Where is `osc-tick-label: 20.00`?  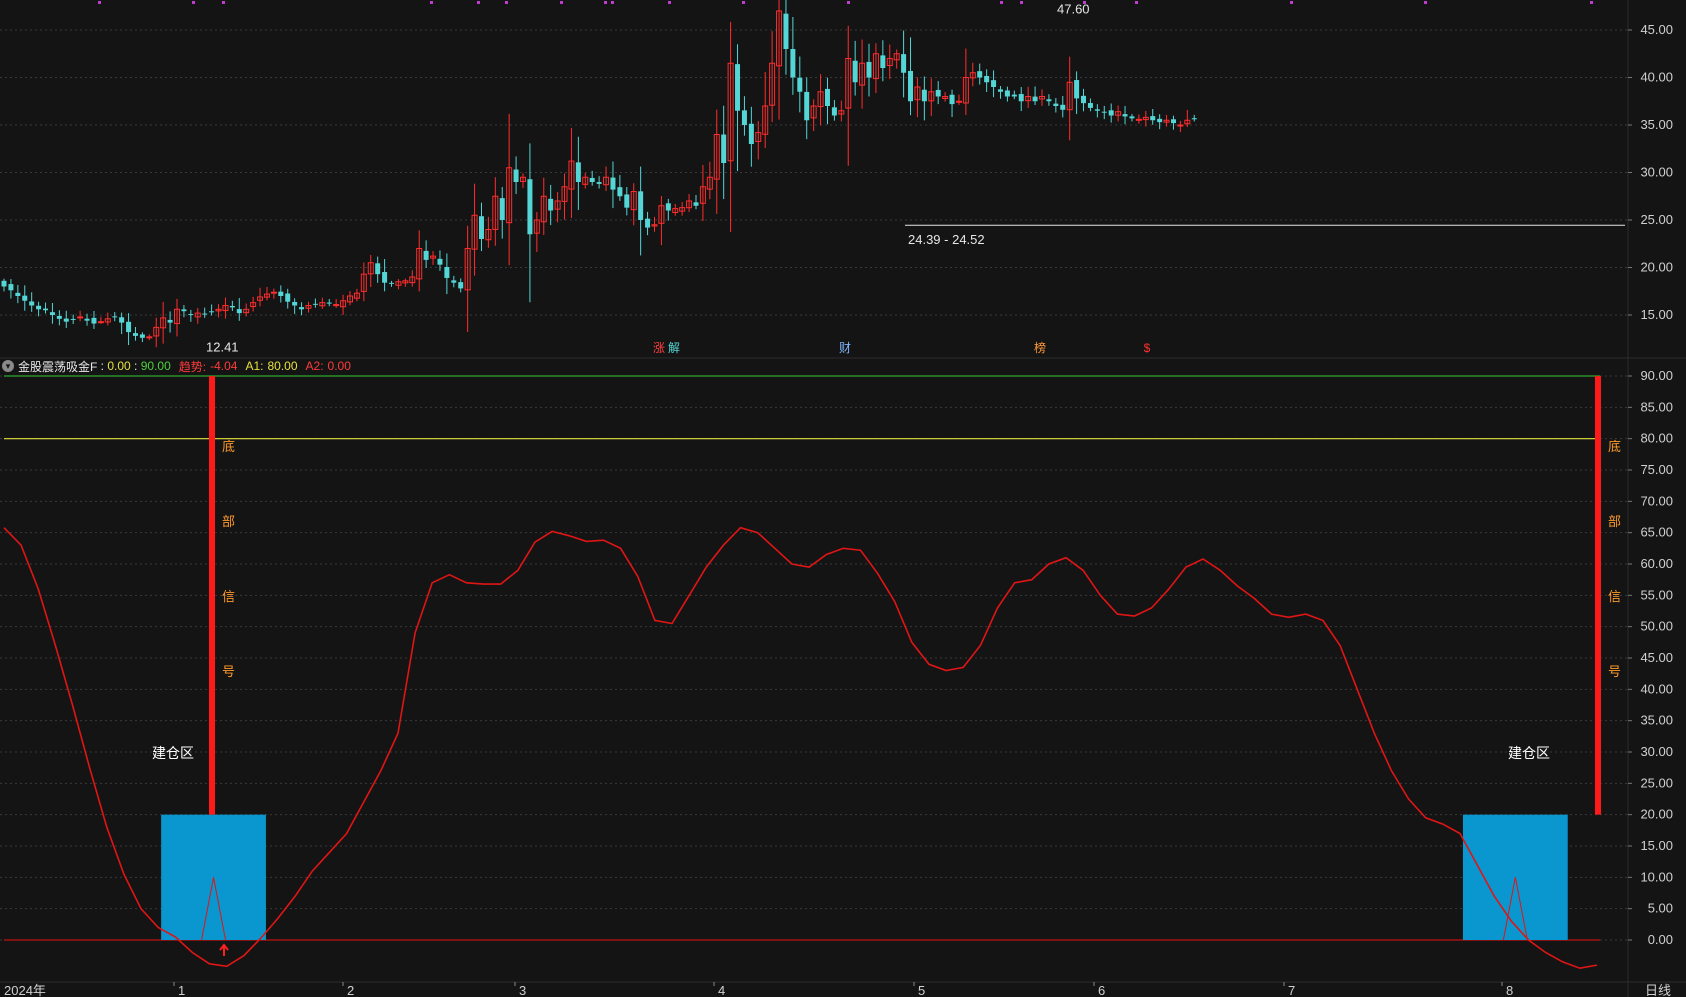
osc-tick-label: 20.00 is located at coordinates (1656, 814).